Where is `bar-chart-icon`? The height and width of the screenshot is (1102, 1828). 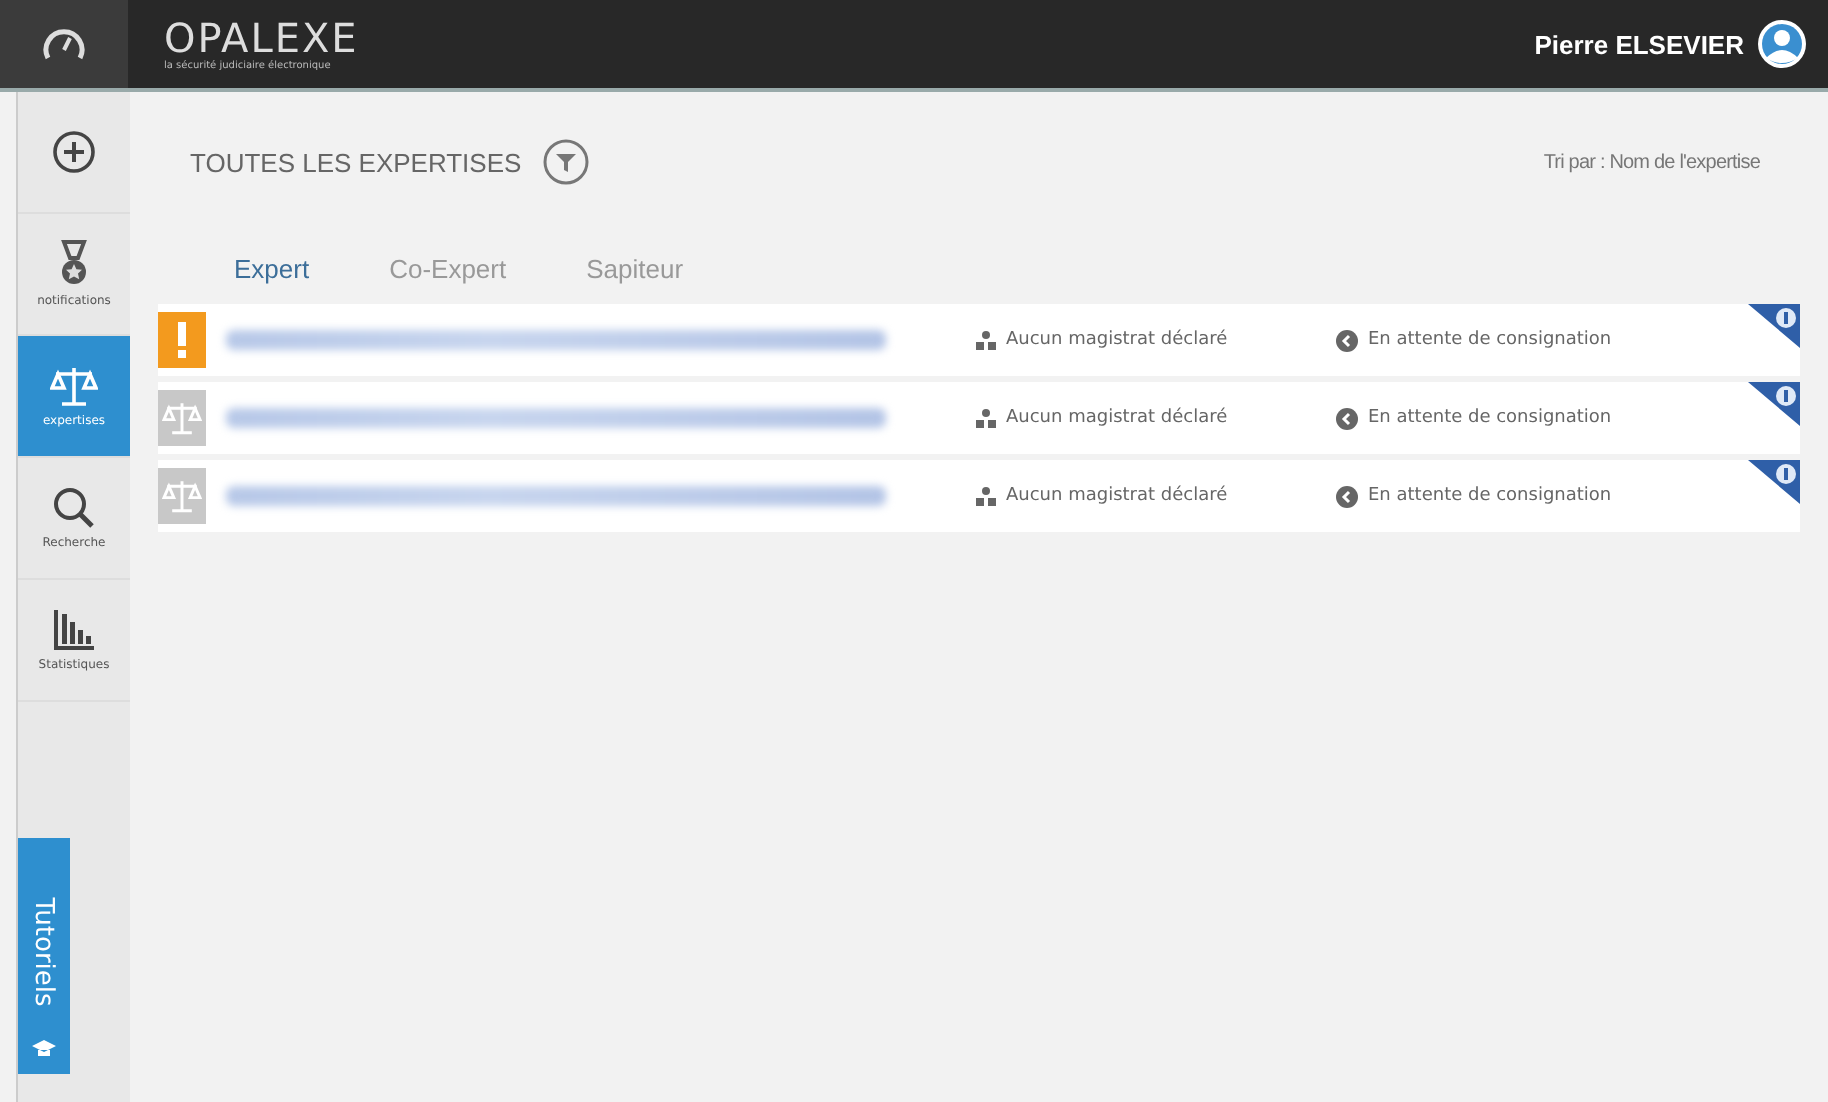 bar-chart-icon is located at coordinates (74, 630).